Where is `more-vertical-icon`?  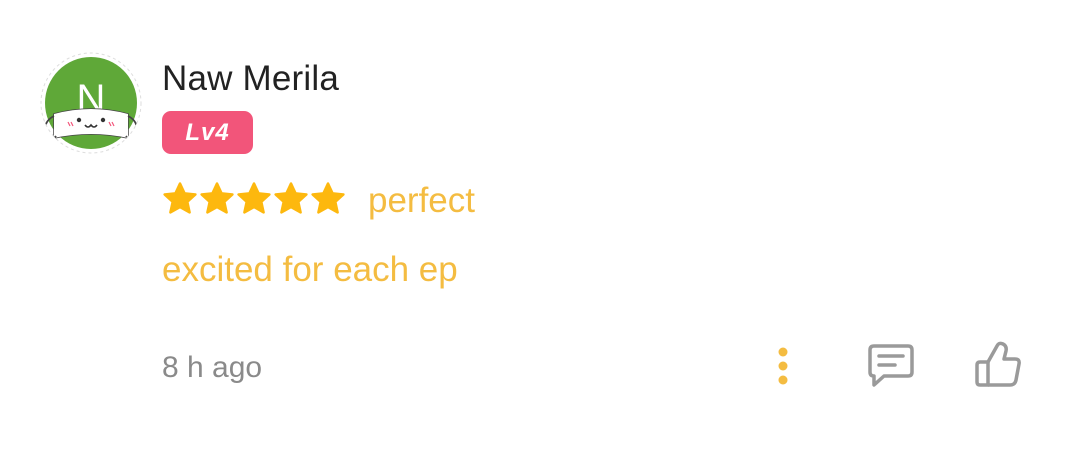 more-vertical-icon is located at coordinates (783, 366).